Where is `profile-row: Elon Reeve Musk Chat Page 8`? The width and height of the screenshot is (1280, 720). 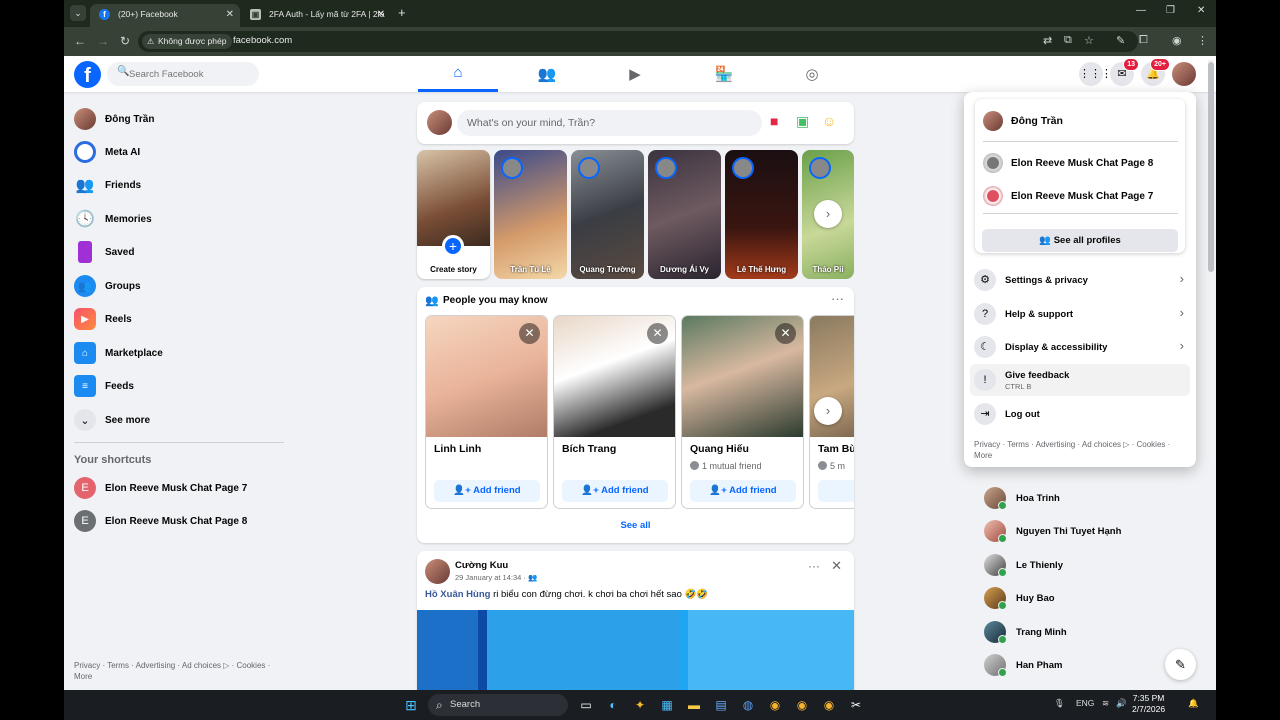
profile-row: Elon Reeve Musk Chat Page 8 is located at coordinates (1081, 163).